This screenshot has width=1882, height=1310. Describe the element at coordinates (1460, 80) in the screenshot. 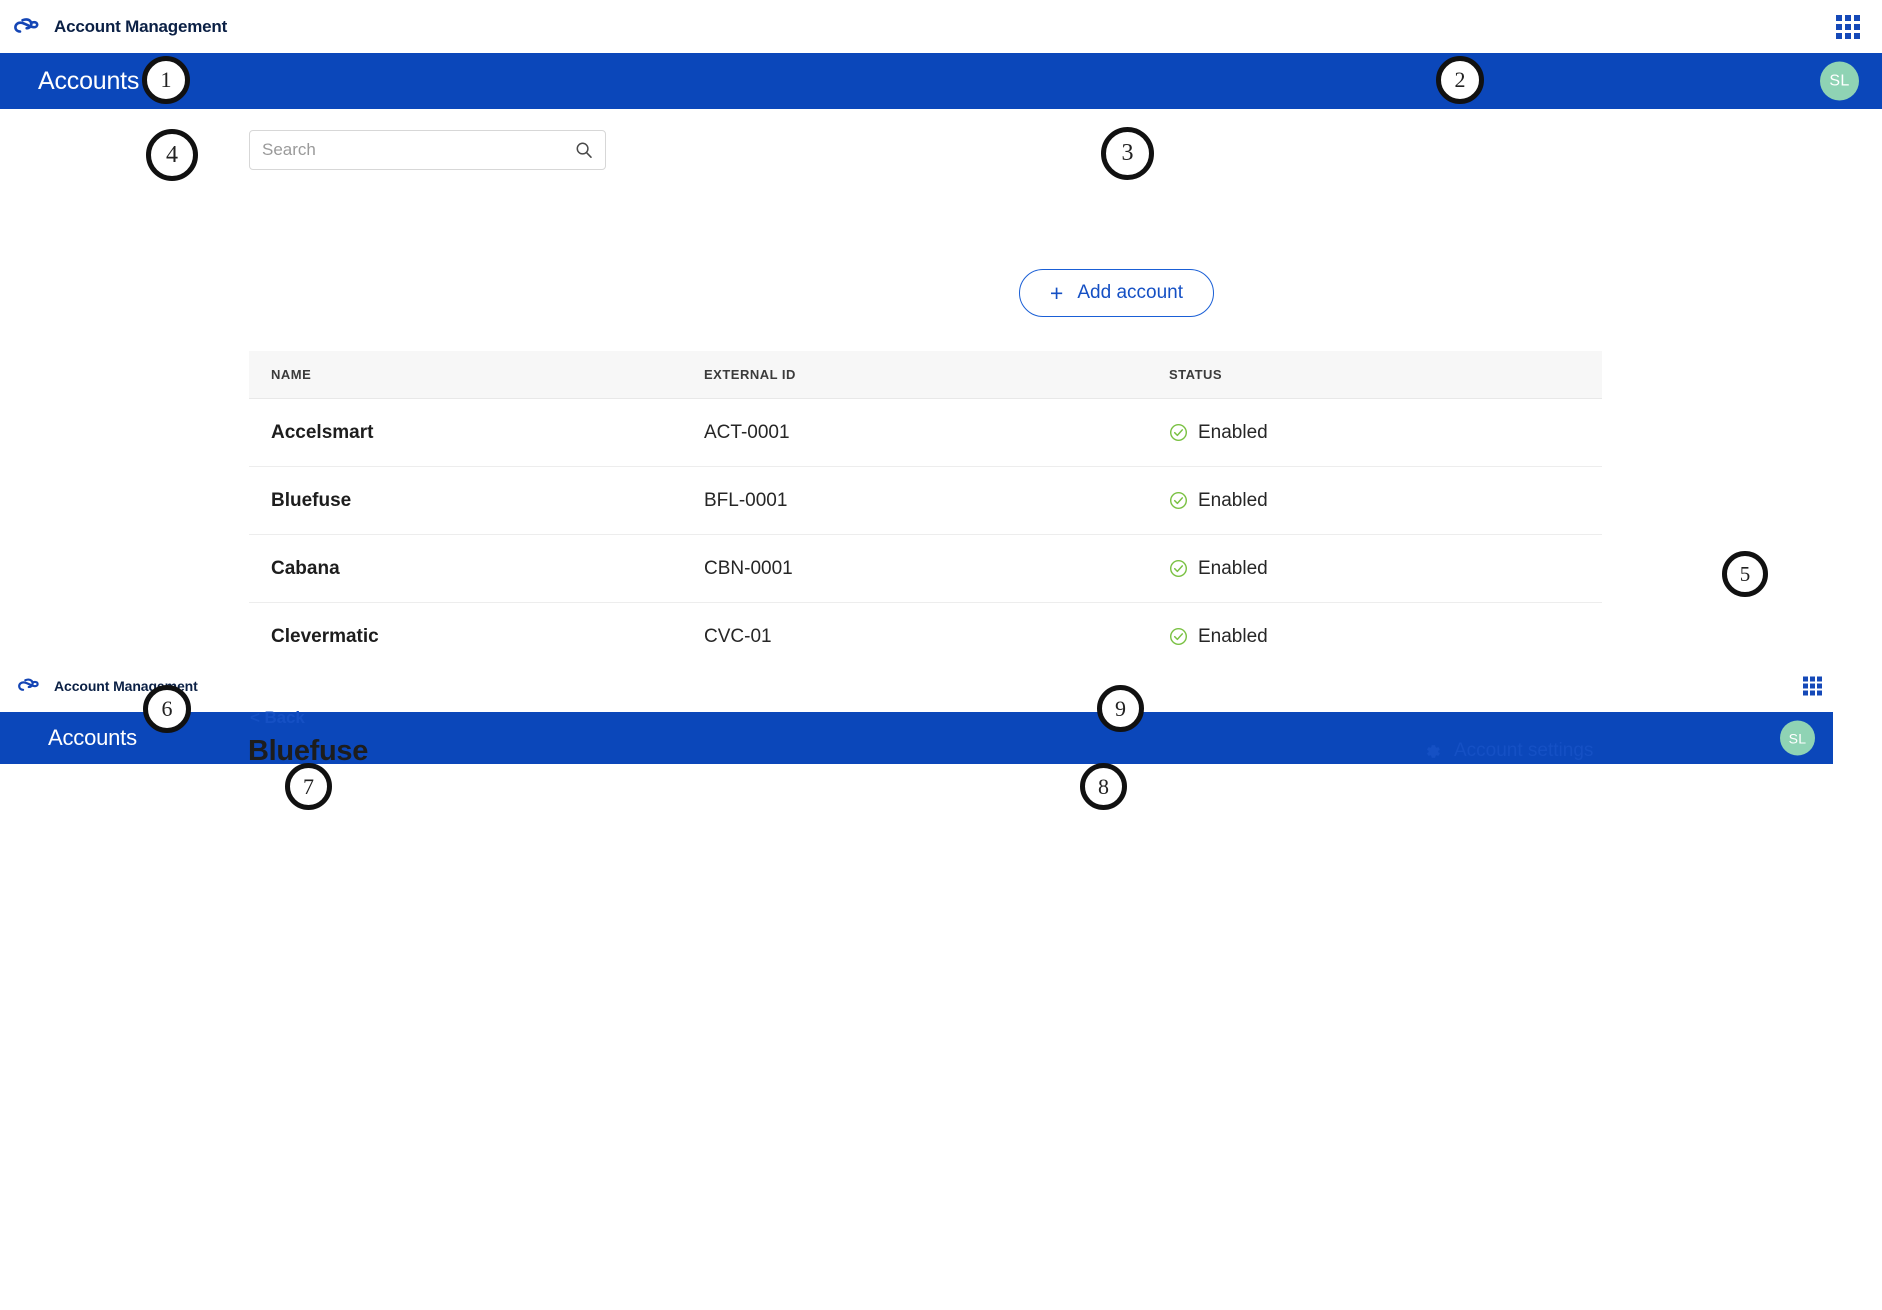

I see `callout-badge-2: 2` at that location.